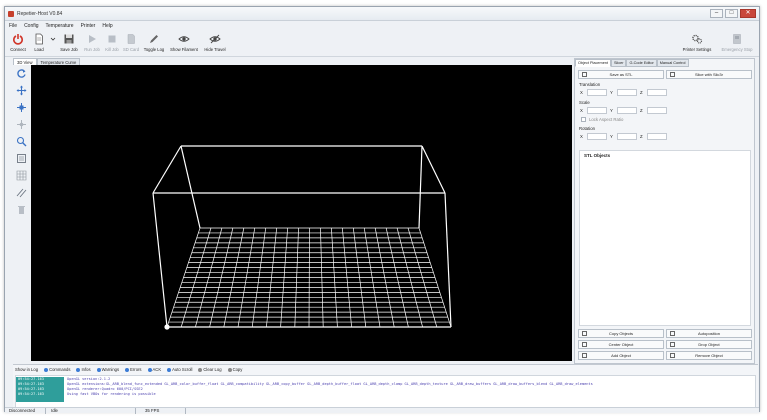  I want to click on log-ack-toggle: ACK, so click(154, 370).